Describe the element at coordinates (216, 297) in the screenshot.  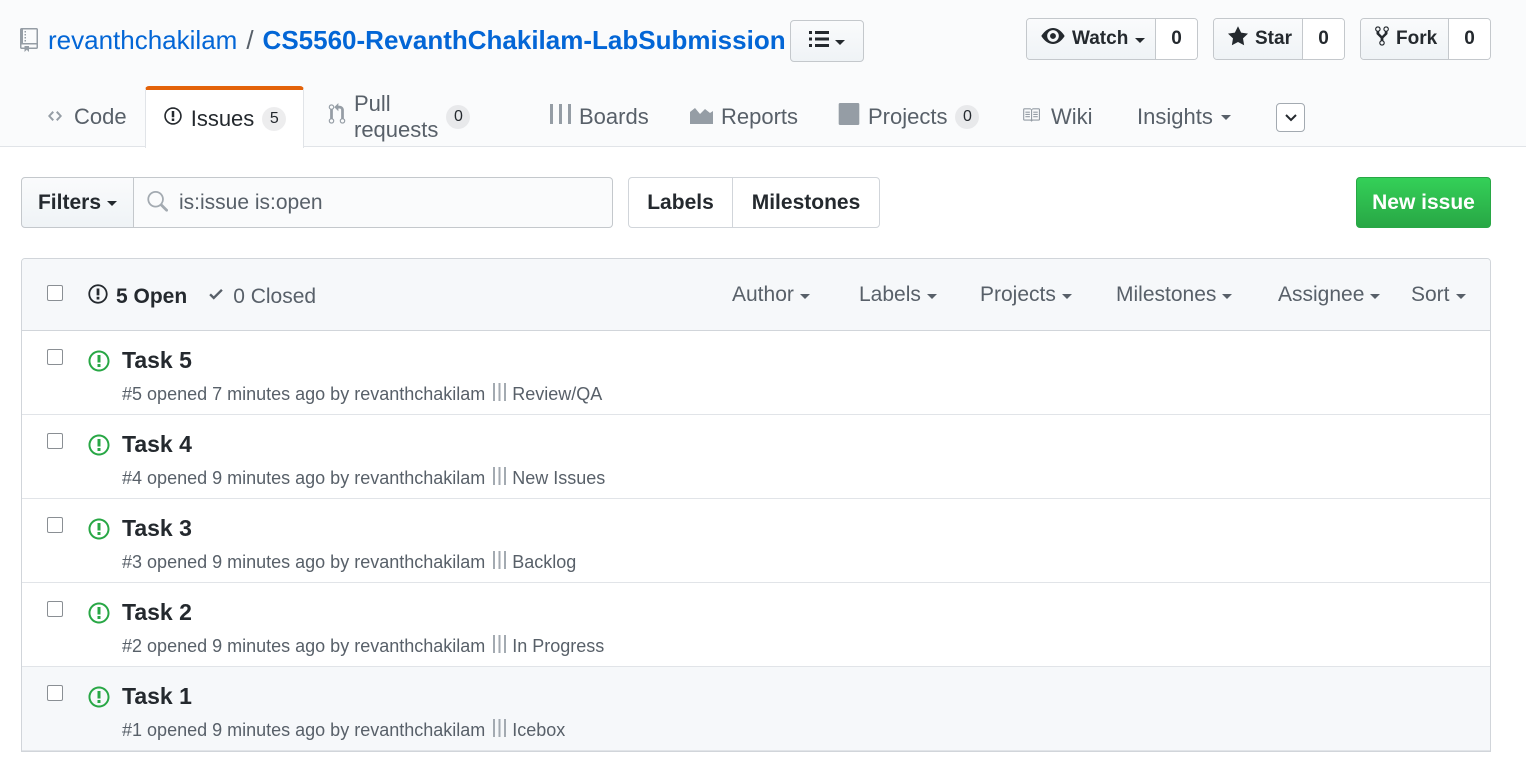
I see `check-icon` at that location.